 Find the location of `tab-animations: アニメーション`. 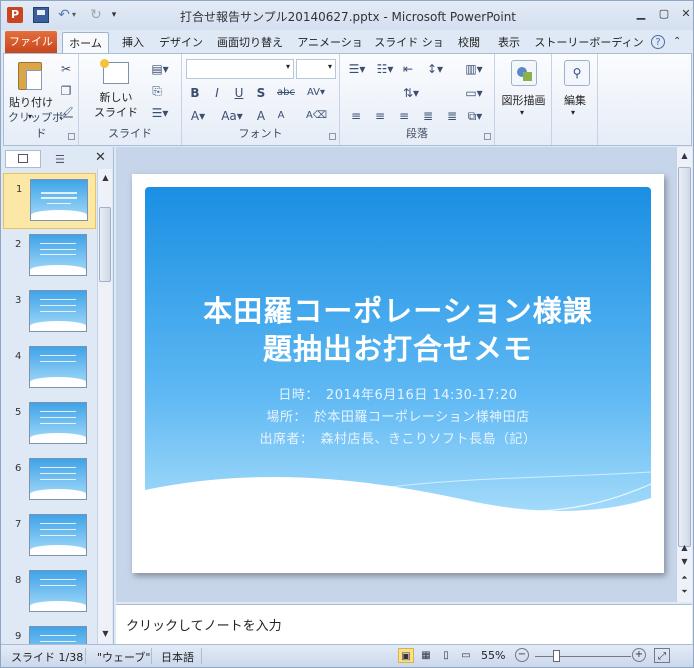

tab-animations: アニメーション is located at coordinates (330, 51).